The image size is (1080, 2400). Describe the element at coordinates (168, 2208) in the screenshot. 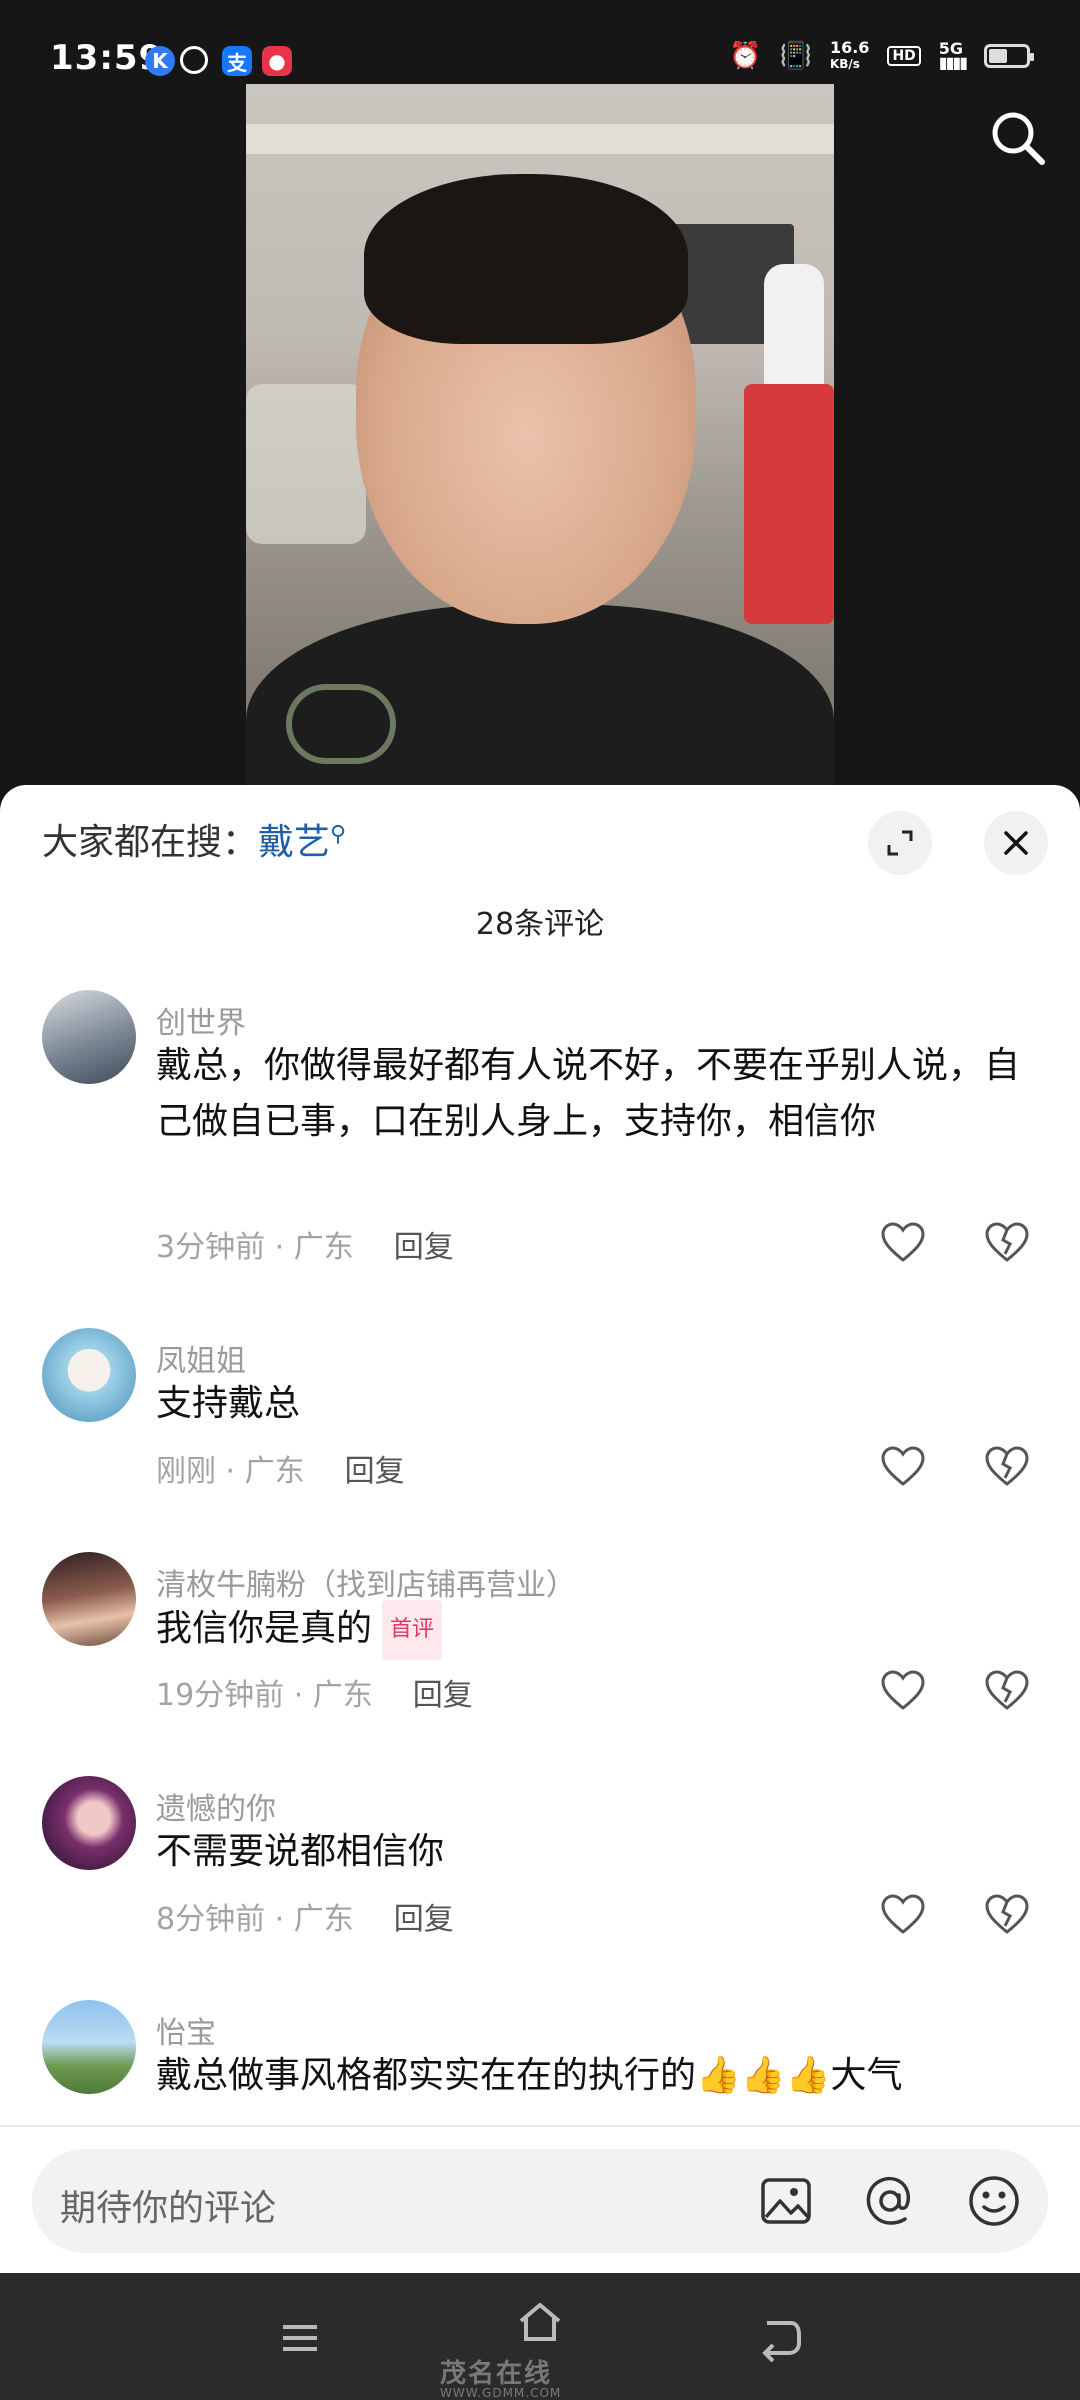

I see `comment-input-placeholder: 期待你的评论` at that location.